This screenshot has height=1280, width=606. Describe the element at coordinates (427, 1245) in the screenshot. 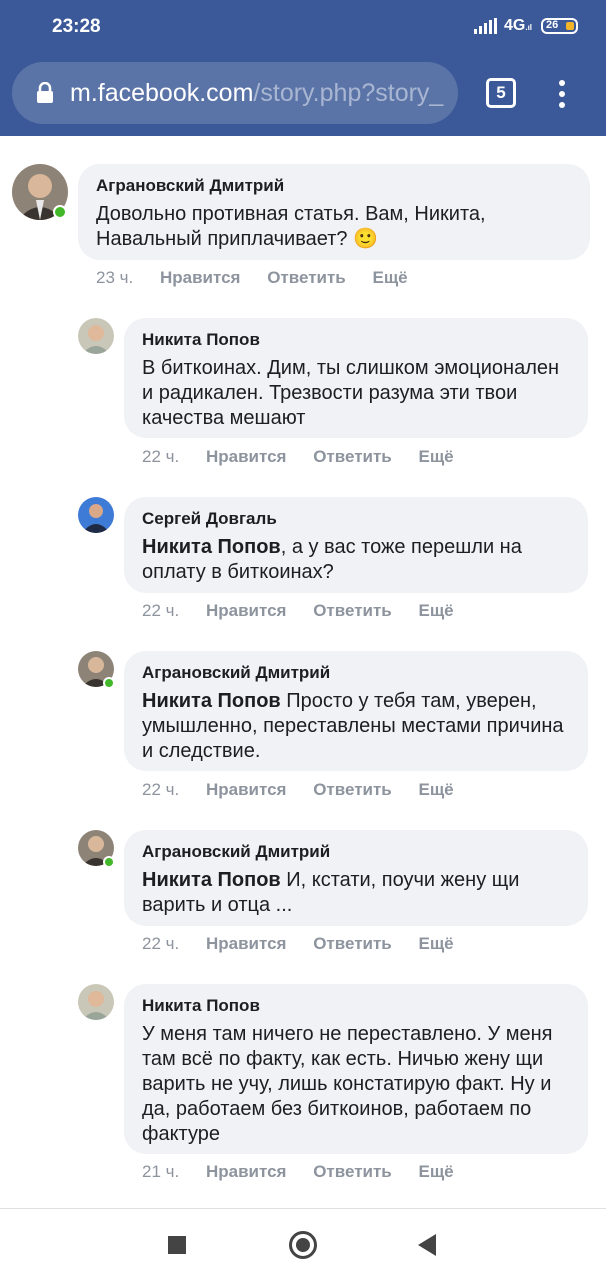

I see `back-icon` at that location.